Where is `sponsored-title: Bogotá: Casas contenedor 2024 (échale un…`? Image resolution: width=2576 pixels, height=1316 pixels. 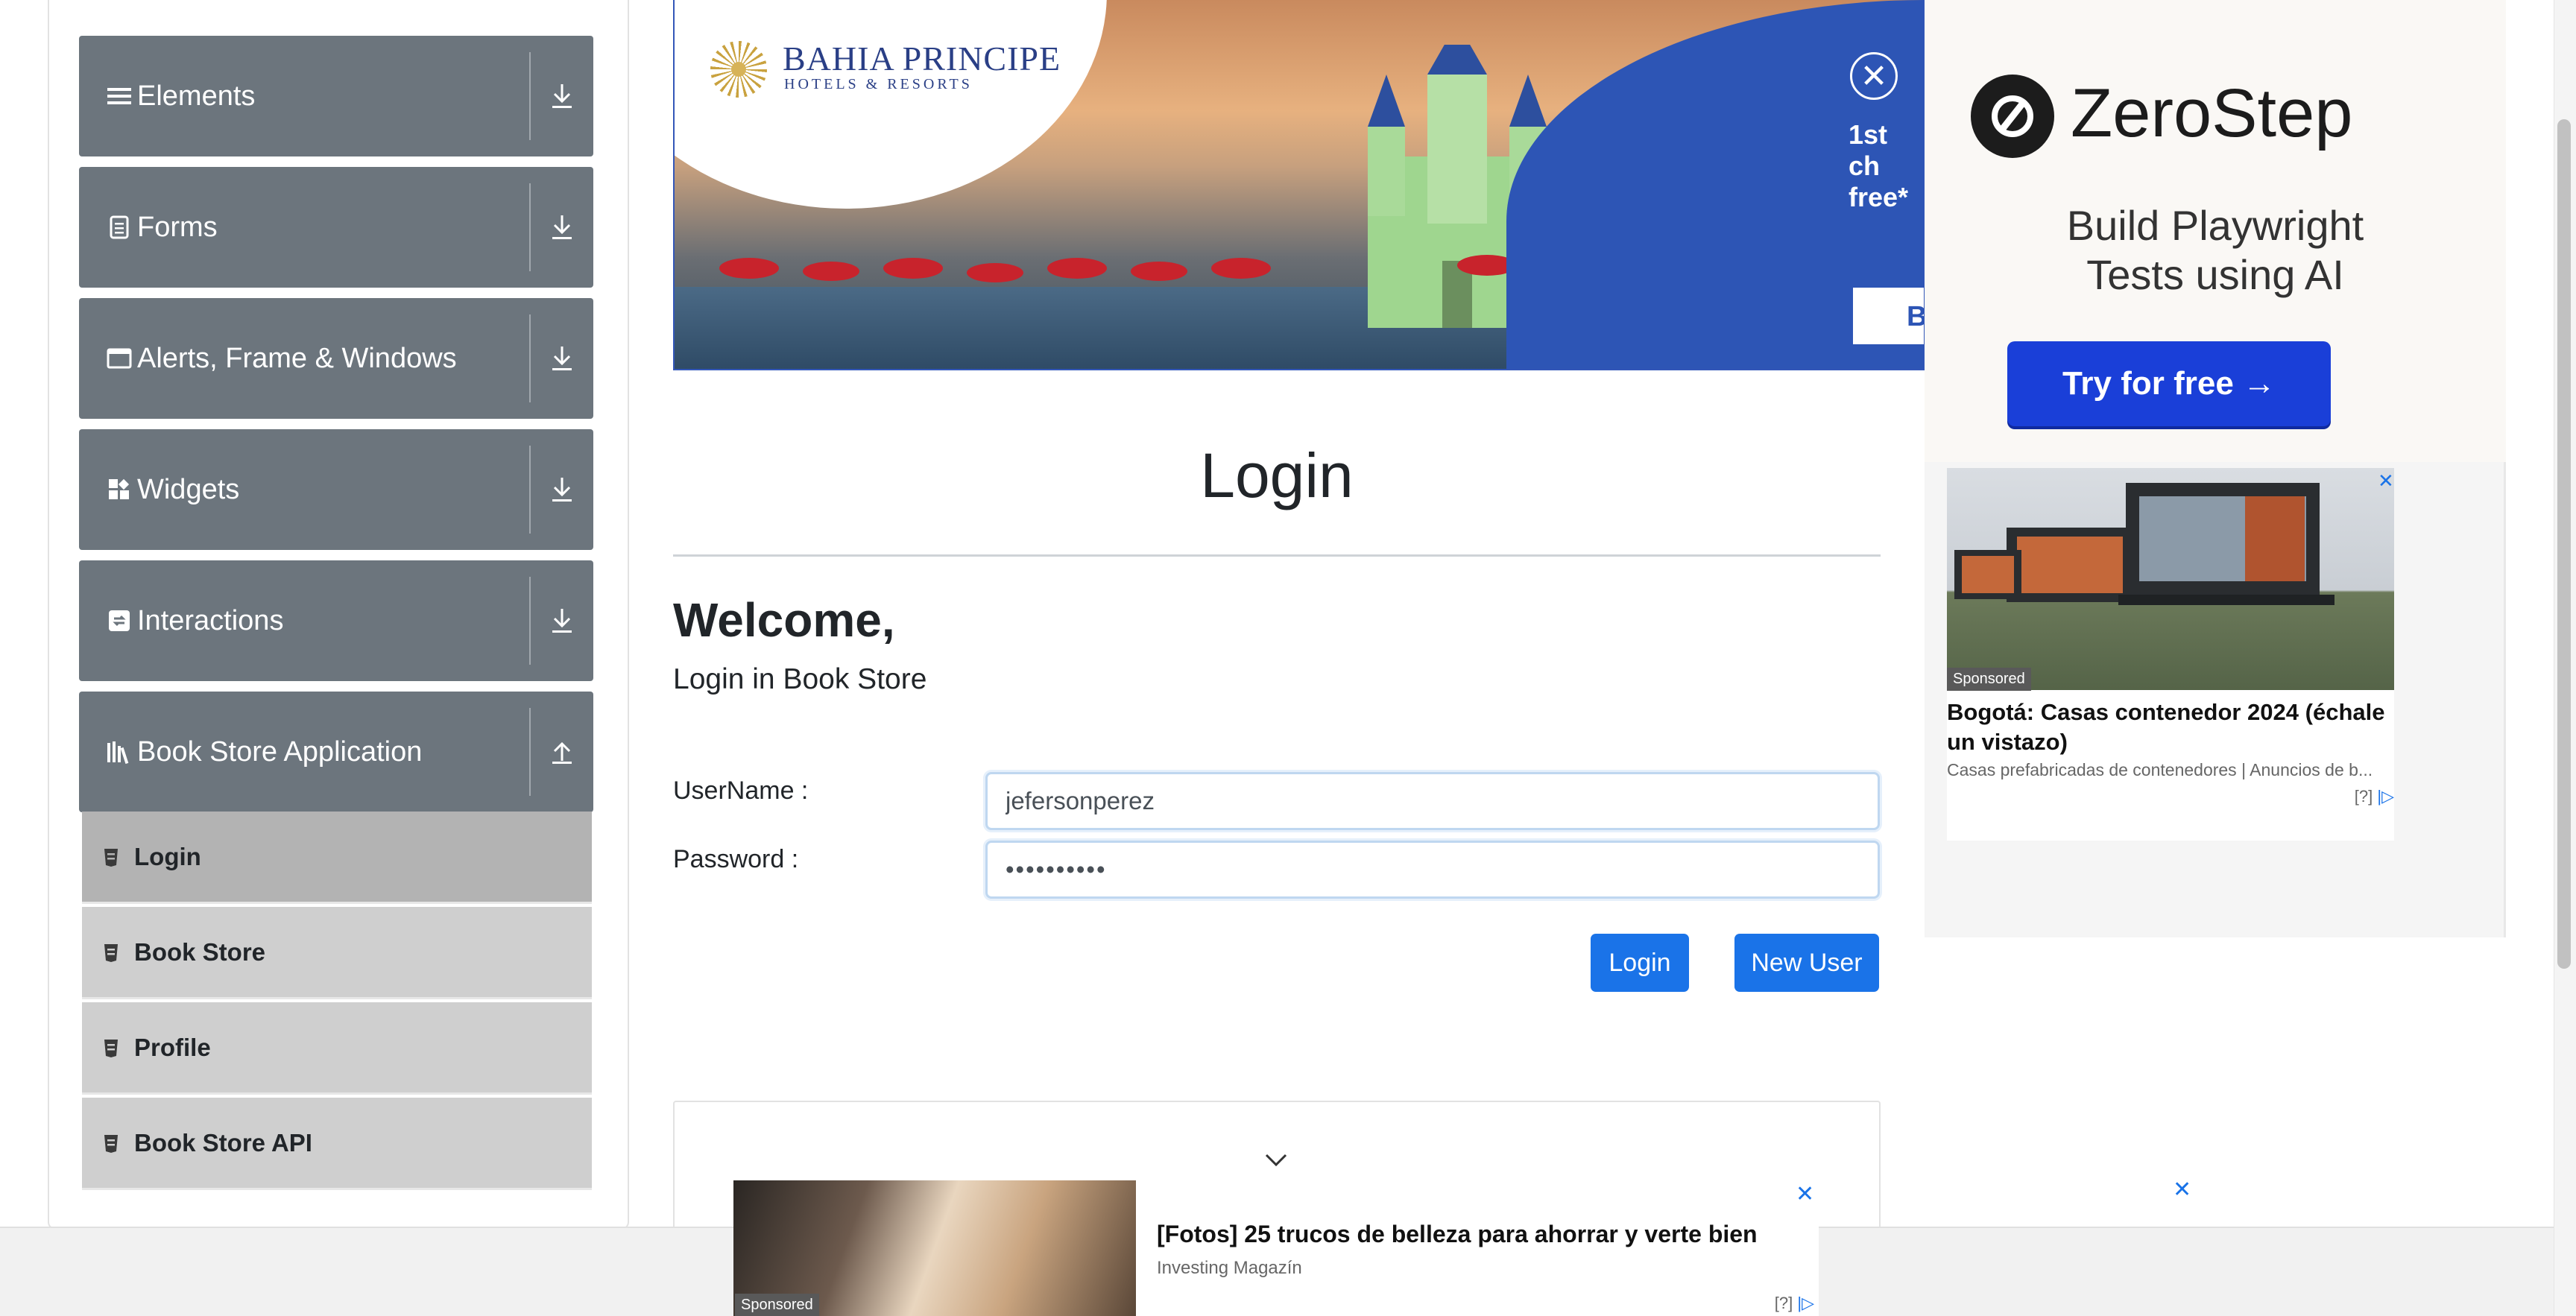
sponsored-title: Bogotá: Casas contenedor 2024 (échale un… is located at coordinates (2170, 727).